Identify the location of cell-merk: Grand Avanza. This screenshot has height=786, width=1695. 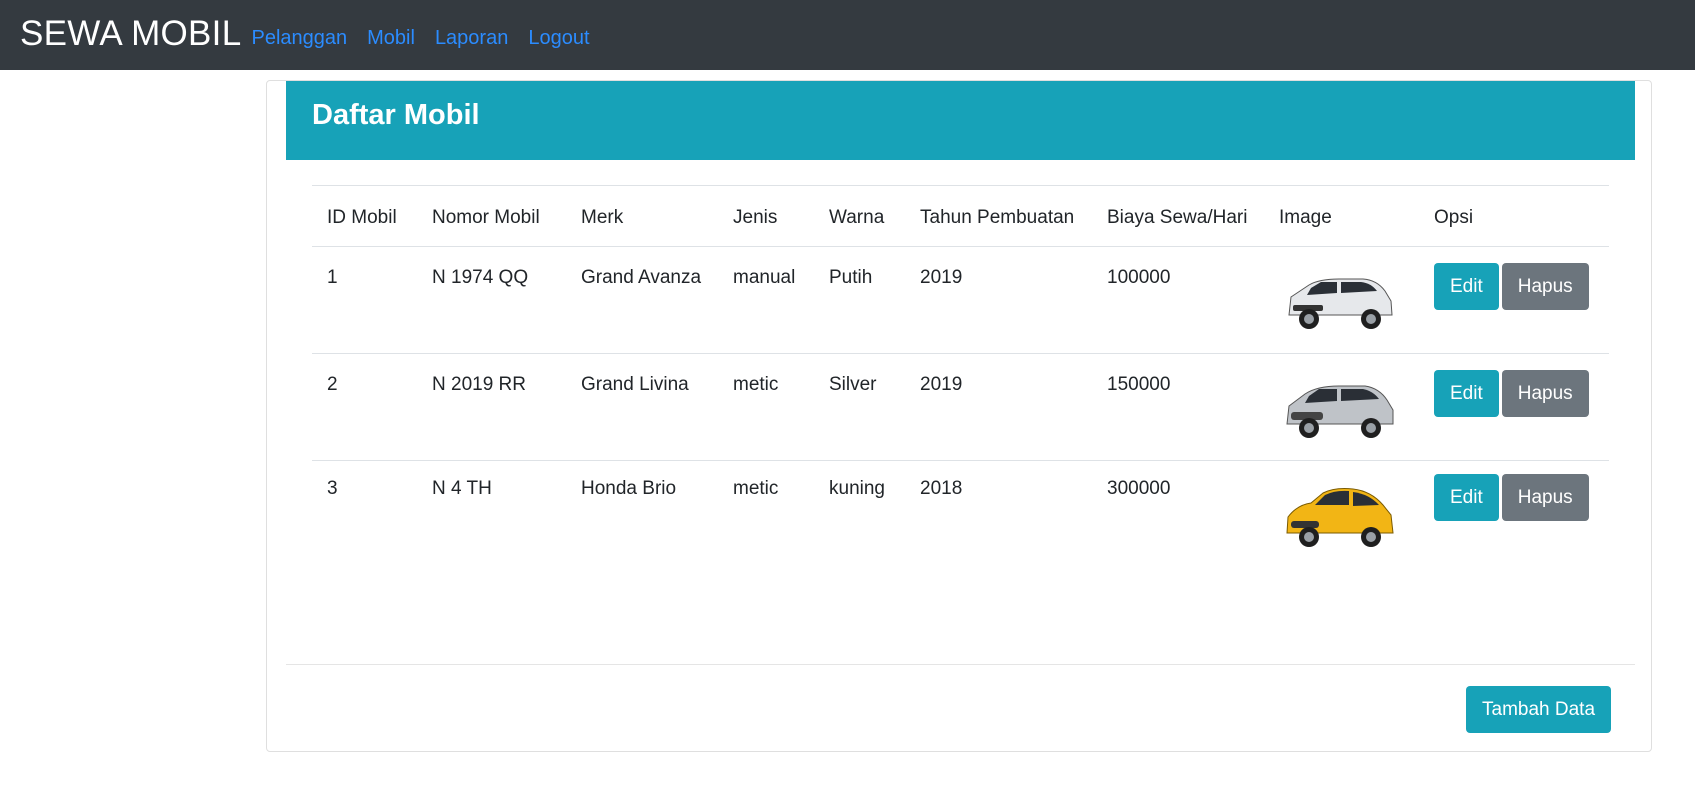
(642, 300).